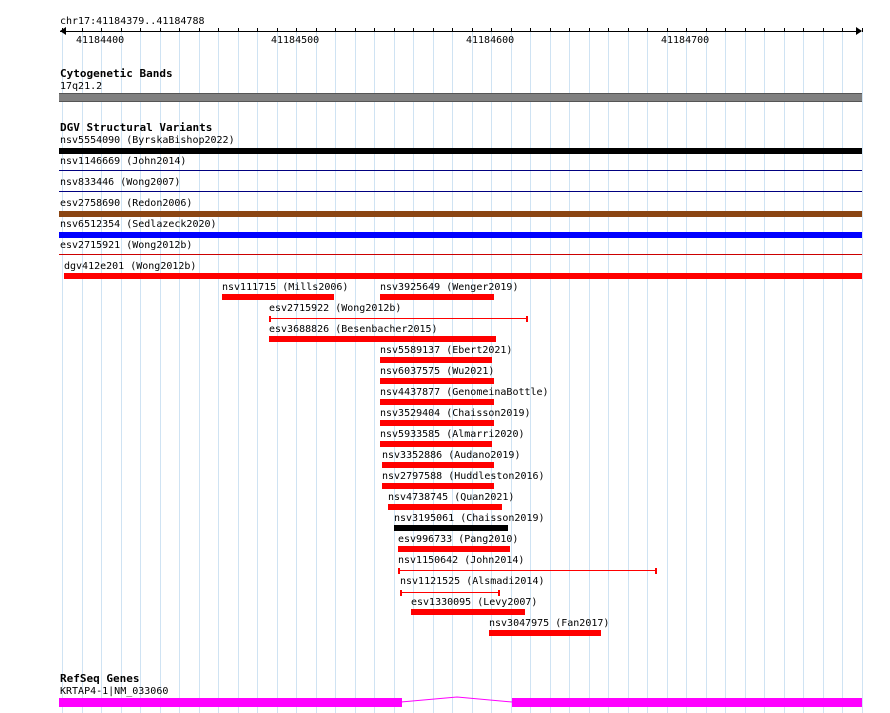  Describe the element at coordinates (136, 128) in the screenshot. I see `dgv-track-title: DGV Structural Variants` at that location.